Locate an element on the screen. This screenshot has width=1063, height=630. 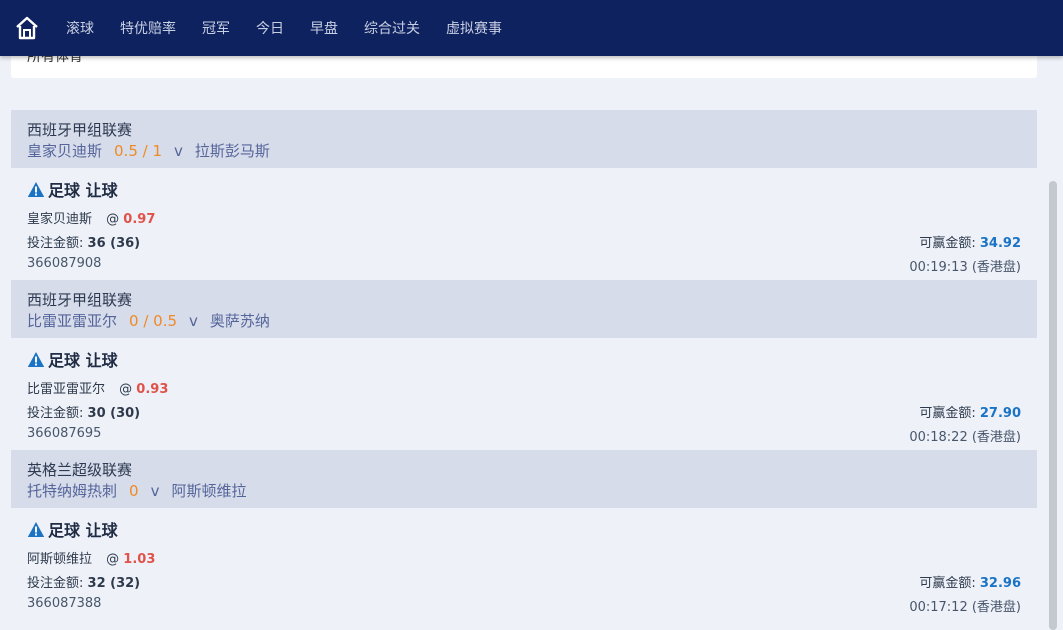
stake-value: 36 (36) is located at coordinates (114, 243).